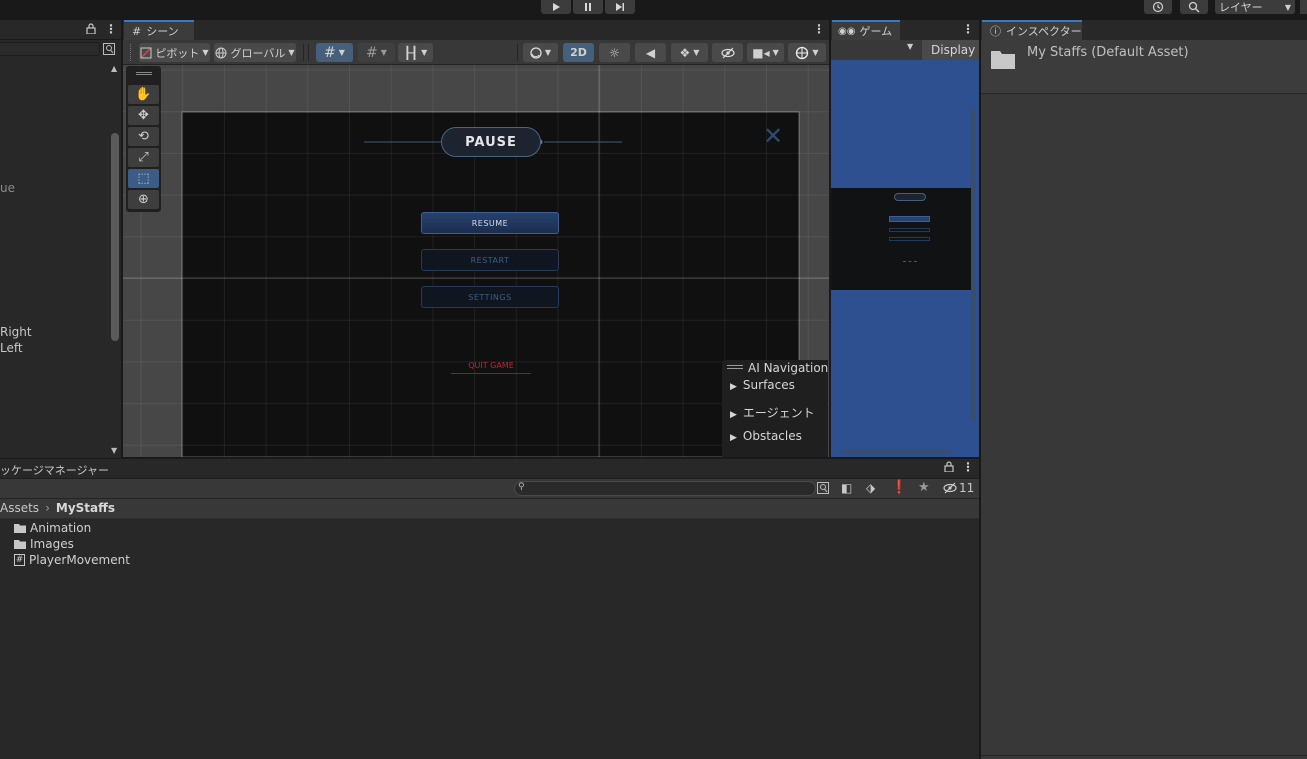 The height and width of the screenshot is (759, 1307). Describe the element at coordinates (910, 197) in the screenshot. I see `game-preview-title` at that location.